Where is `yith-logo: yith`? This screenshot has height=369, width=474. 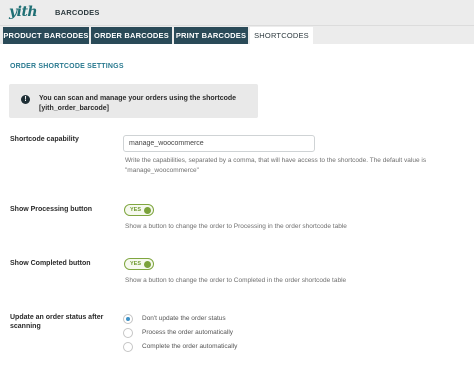
yith-logo: yith is located at coordinates (23, 12).